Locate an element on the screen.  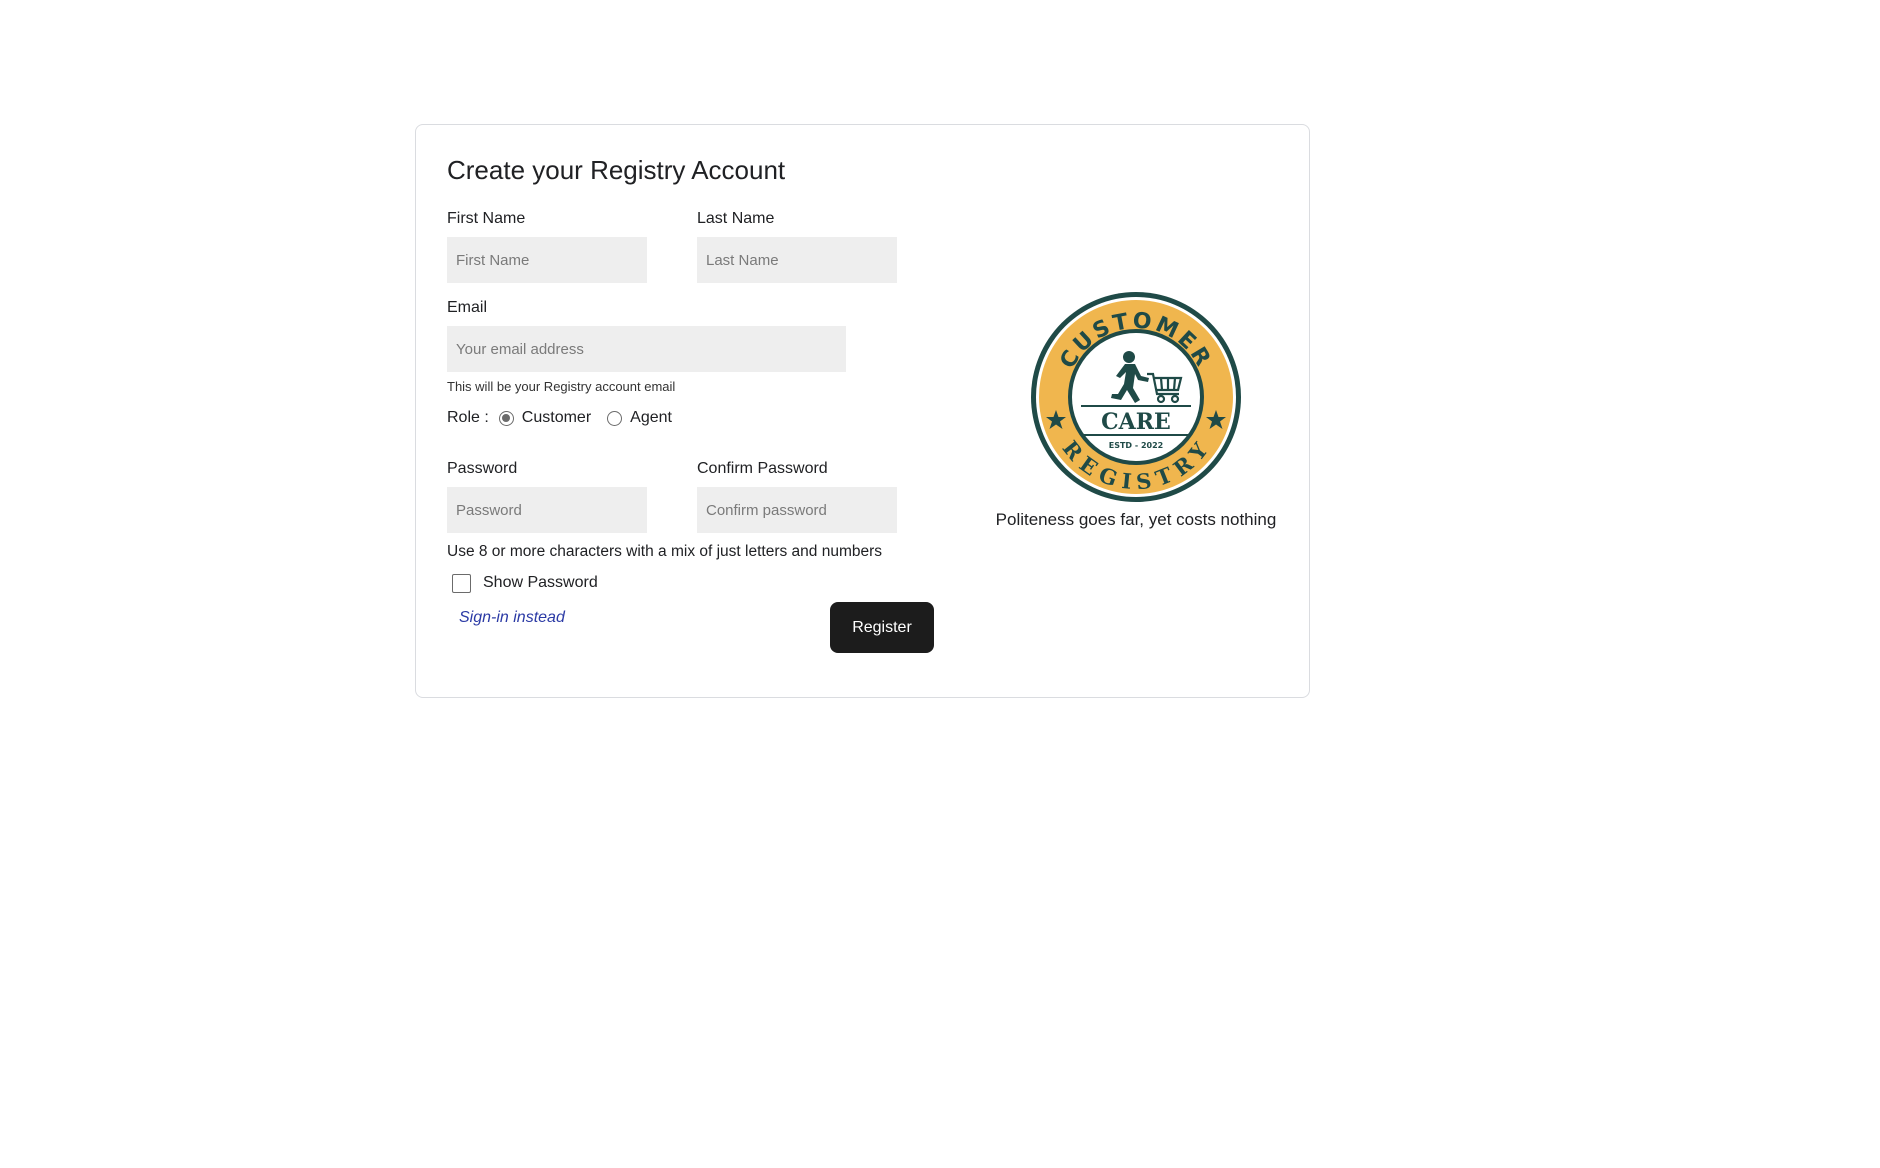
show-password-toggle: Show Password is located at coordinates (704, 583).